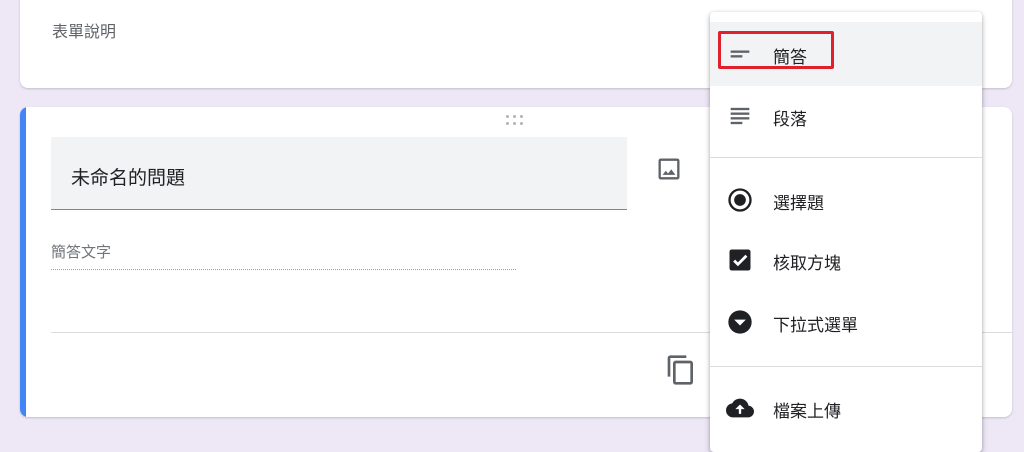 This screenshot has height=452, width=1024. Describe the element at coordinates (807, 264) in the screenshot. I see `menu-item-label: 核取方塊` at that location.